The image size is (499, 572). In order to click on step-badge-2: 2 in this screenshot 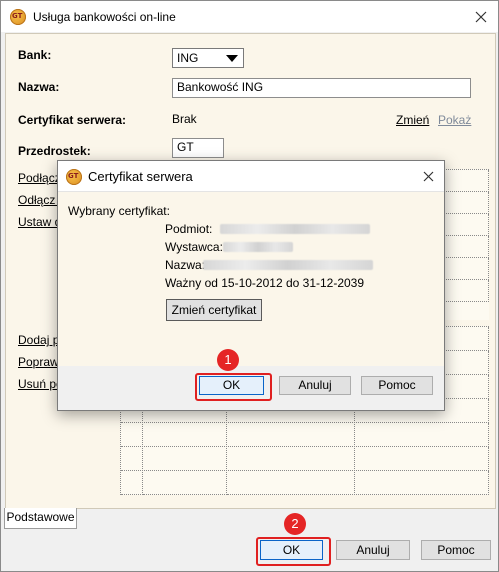, I will do `click(295, 524)`.